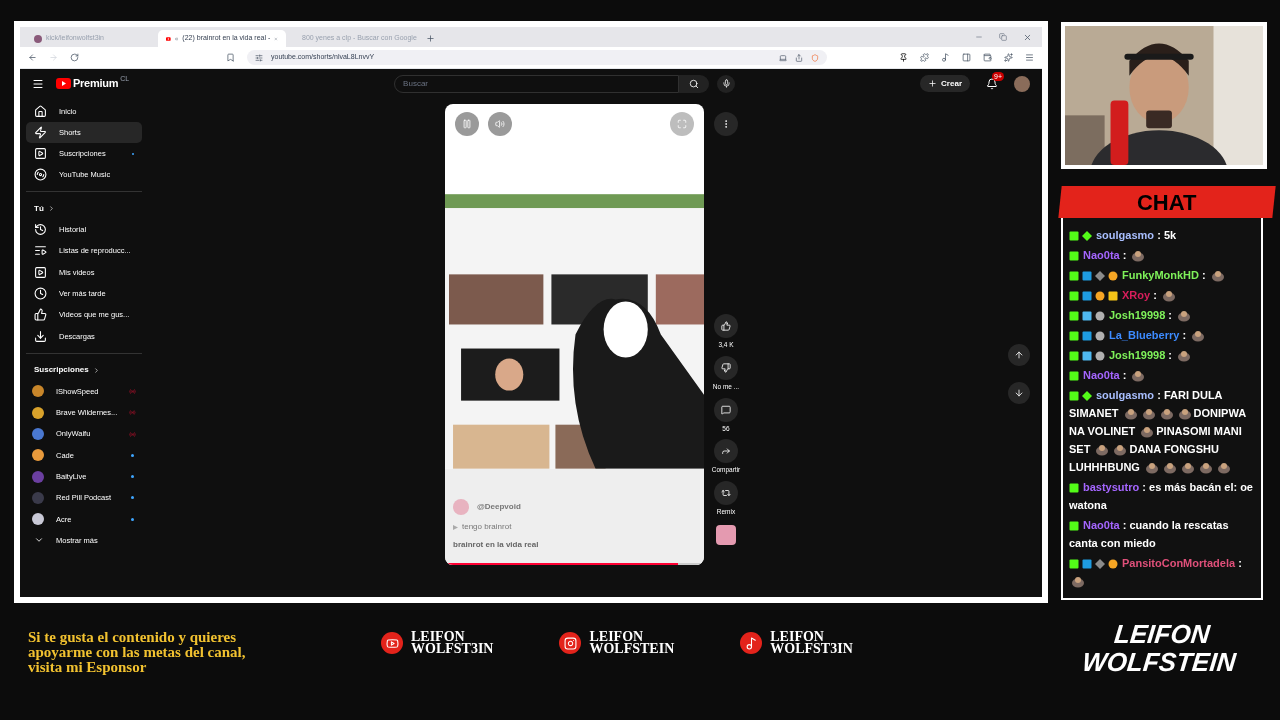  I want to click on sparkle-icon, so click(1008, 57).